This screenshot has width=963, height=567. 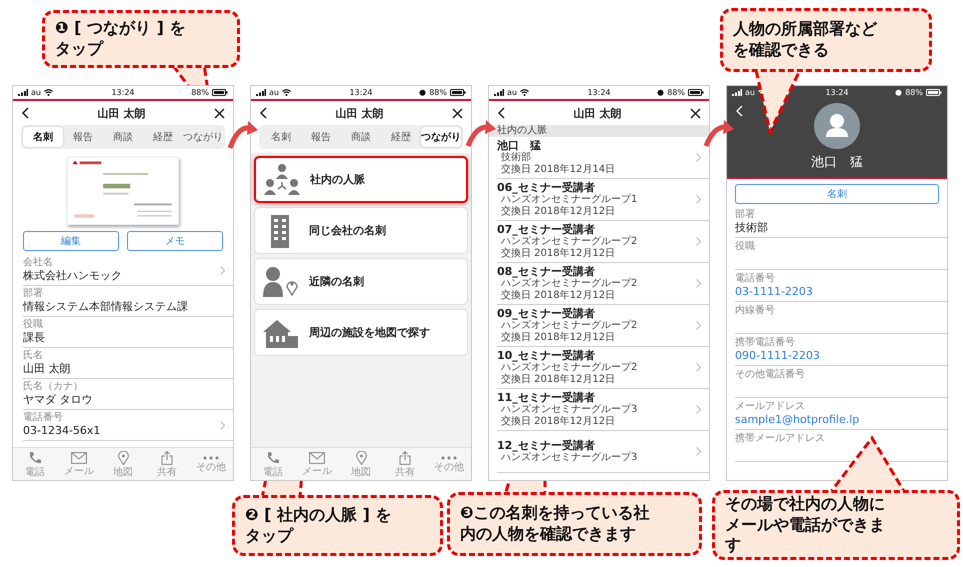 What do you see at coordinates (58, 400) in the screenshot?
I see `field-value: ヤマダ タロウ` at bounding box center [58, 400].